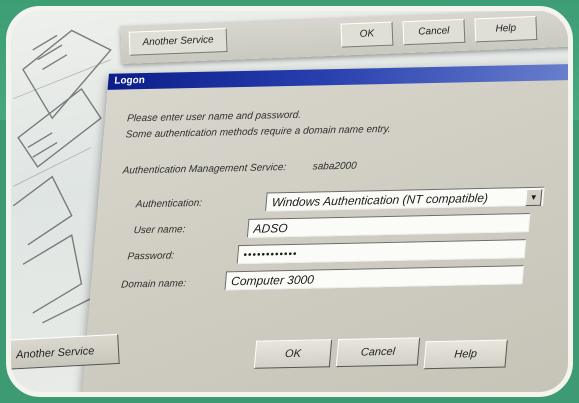 The height and width of the screenshot is (403, 579). I want to click on back-ok-button: OK, so click(367, 34).